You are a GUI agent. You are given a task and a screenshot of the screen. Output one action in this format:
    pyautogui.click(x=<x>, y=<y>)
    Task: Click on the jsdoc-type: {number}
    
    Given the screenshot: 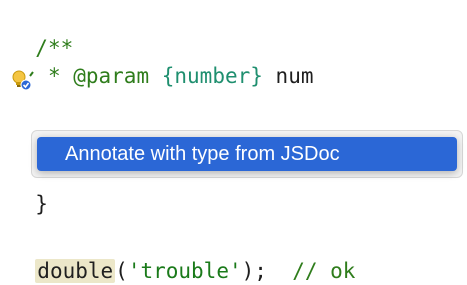 What is the action you would take?
    pyautogui.click(x=212, y=76)
    